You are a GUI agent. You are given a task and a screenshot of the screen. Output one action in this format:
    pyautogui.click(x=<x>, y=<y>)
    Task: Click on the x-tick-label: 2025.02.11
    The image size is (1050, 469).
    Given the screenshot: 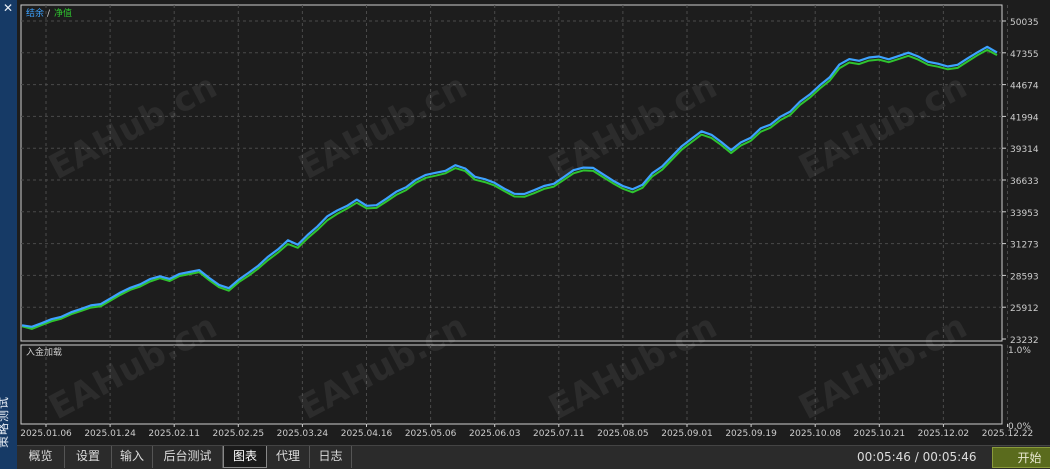 What is the action you would take?
    pyautogui.click(x=174, y=434)
    